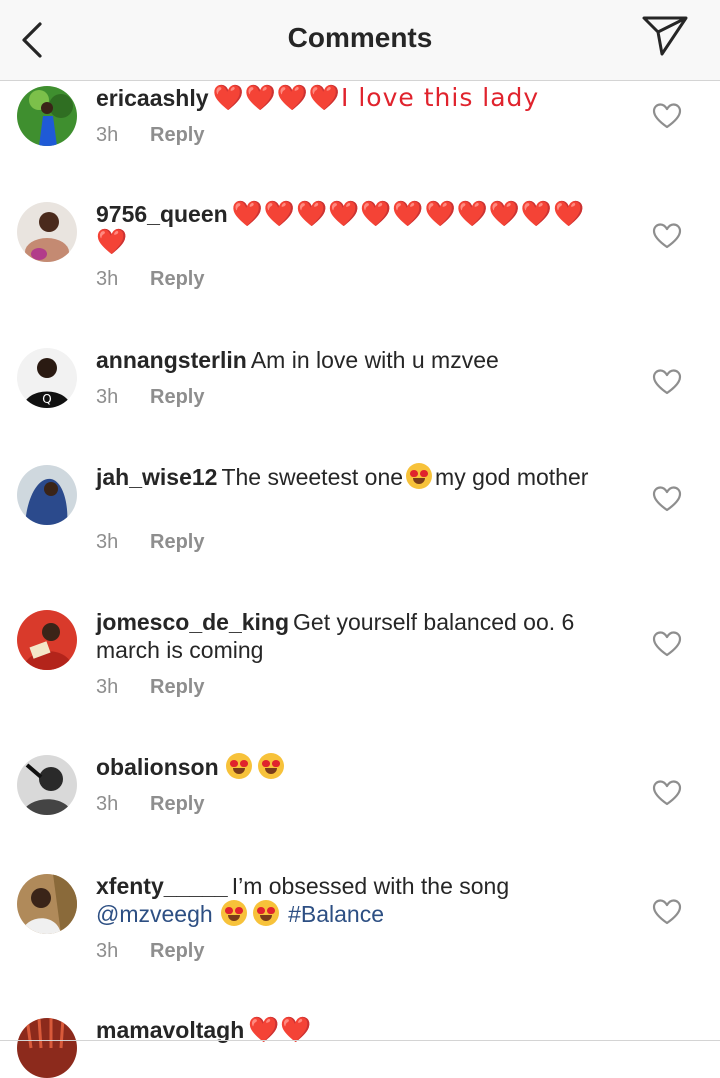 This screenshot has height=1078, width=720. What do you see at coordinates (154, 914) in the screenshot?
I see `mention-link: @mzveegh` at bounding box center [154, 914].